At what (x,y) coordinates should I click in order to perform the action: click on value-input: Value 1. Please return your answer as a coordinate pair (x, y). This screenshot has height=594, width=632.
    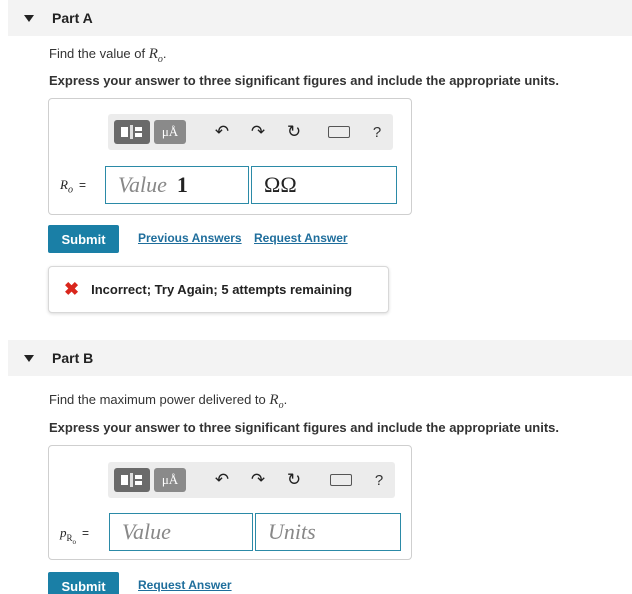
    Looking at the image, I should click on (177, 185).